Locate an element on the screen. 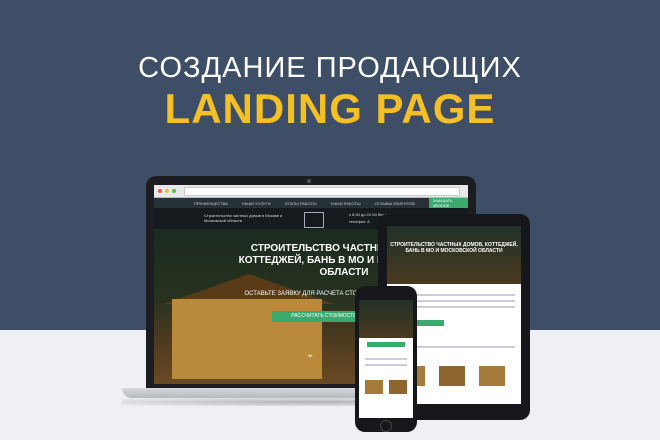 The height and width of the screenshot is (440, 660). address-bar is located at coordinates (322, 191).